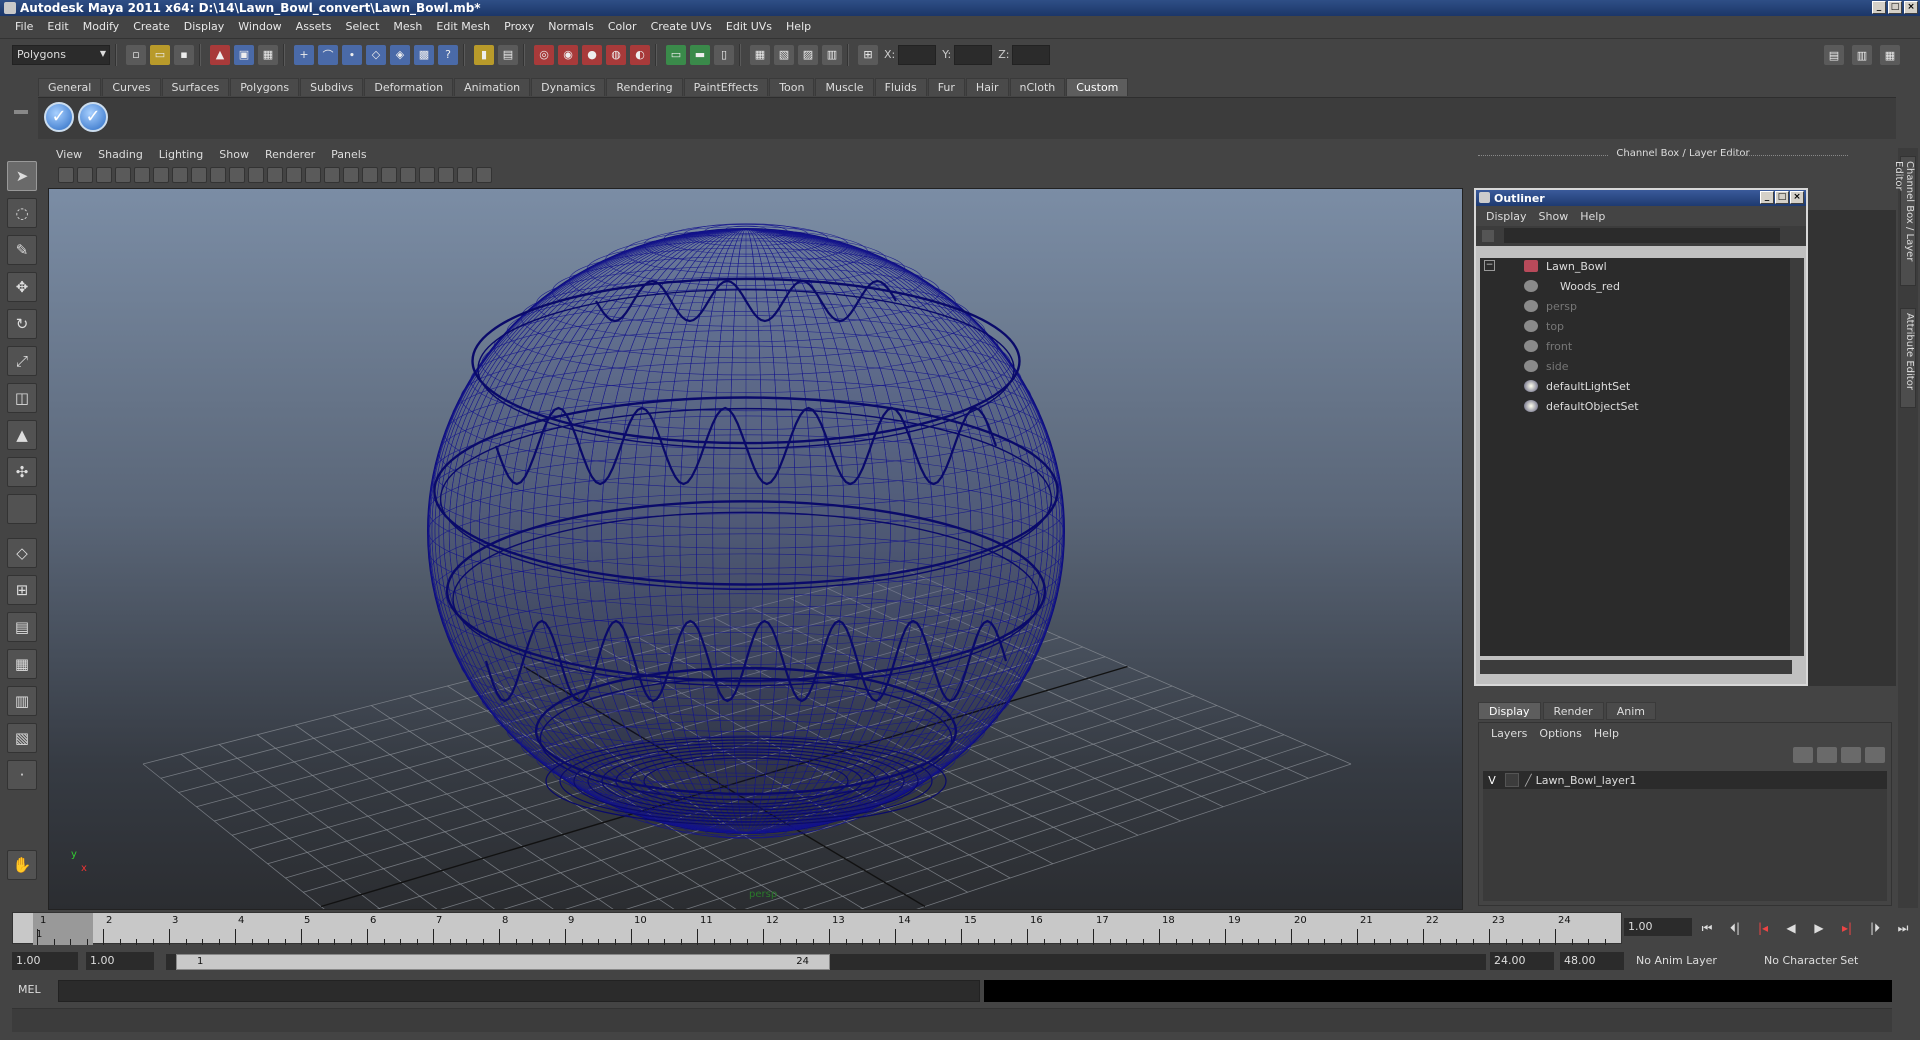  Describe the element at coordinates (220, 54) in the screenshot. I see `select-hierarchy-icon: ▲` at that location.